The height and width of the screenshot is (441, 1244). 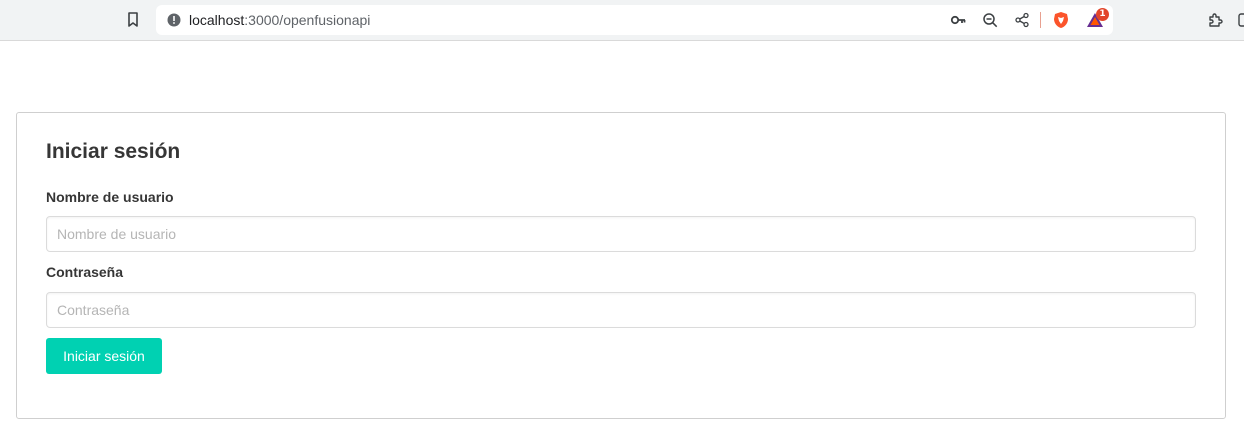 I want to click on browser-toolbar: localhost:3000/openfusionapi 1, so click(x=622, y=20).